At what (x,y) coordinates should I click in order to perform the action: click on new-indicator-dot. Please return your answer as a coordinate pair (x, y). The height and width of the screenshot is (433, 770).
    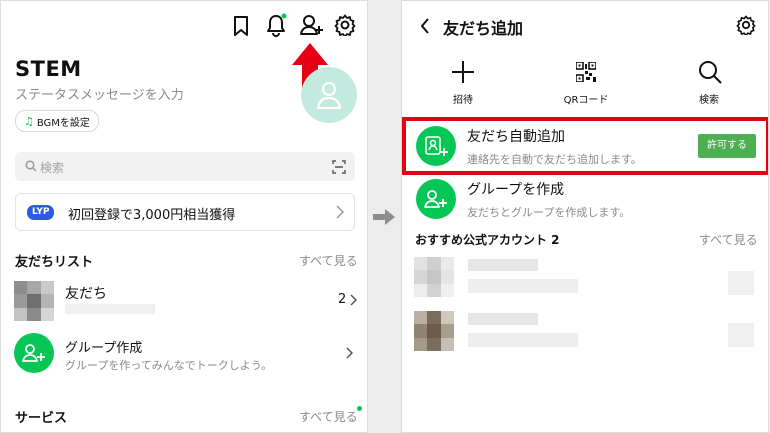
    Looking at the image, I should click on (359, 408).